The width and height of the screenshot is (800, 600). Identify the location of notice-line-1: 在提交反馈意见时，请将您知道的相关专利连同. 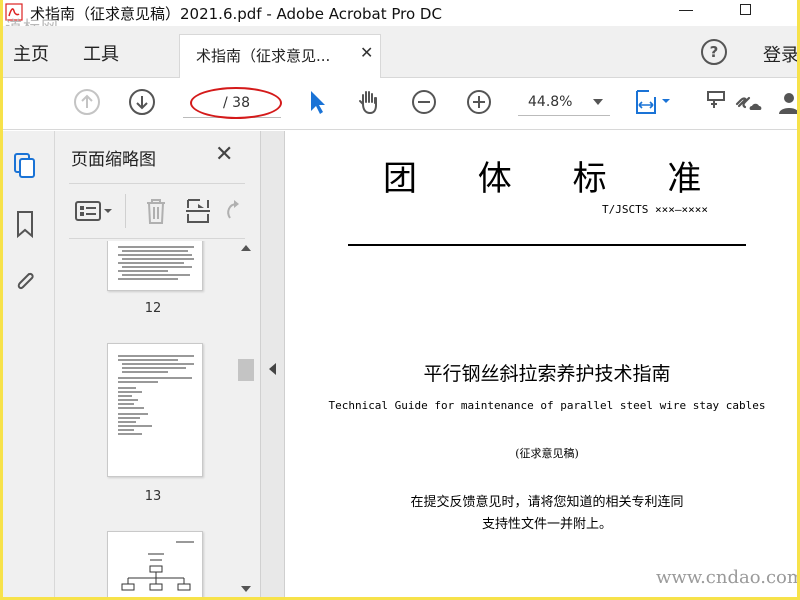
(547, 502).